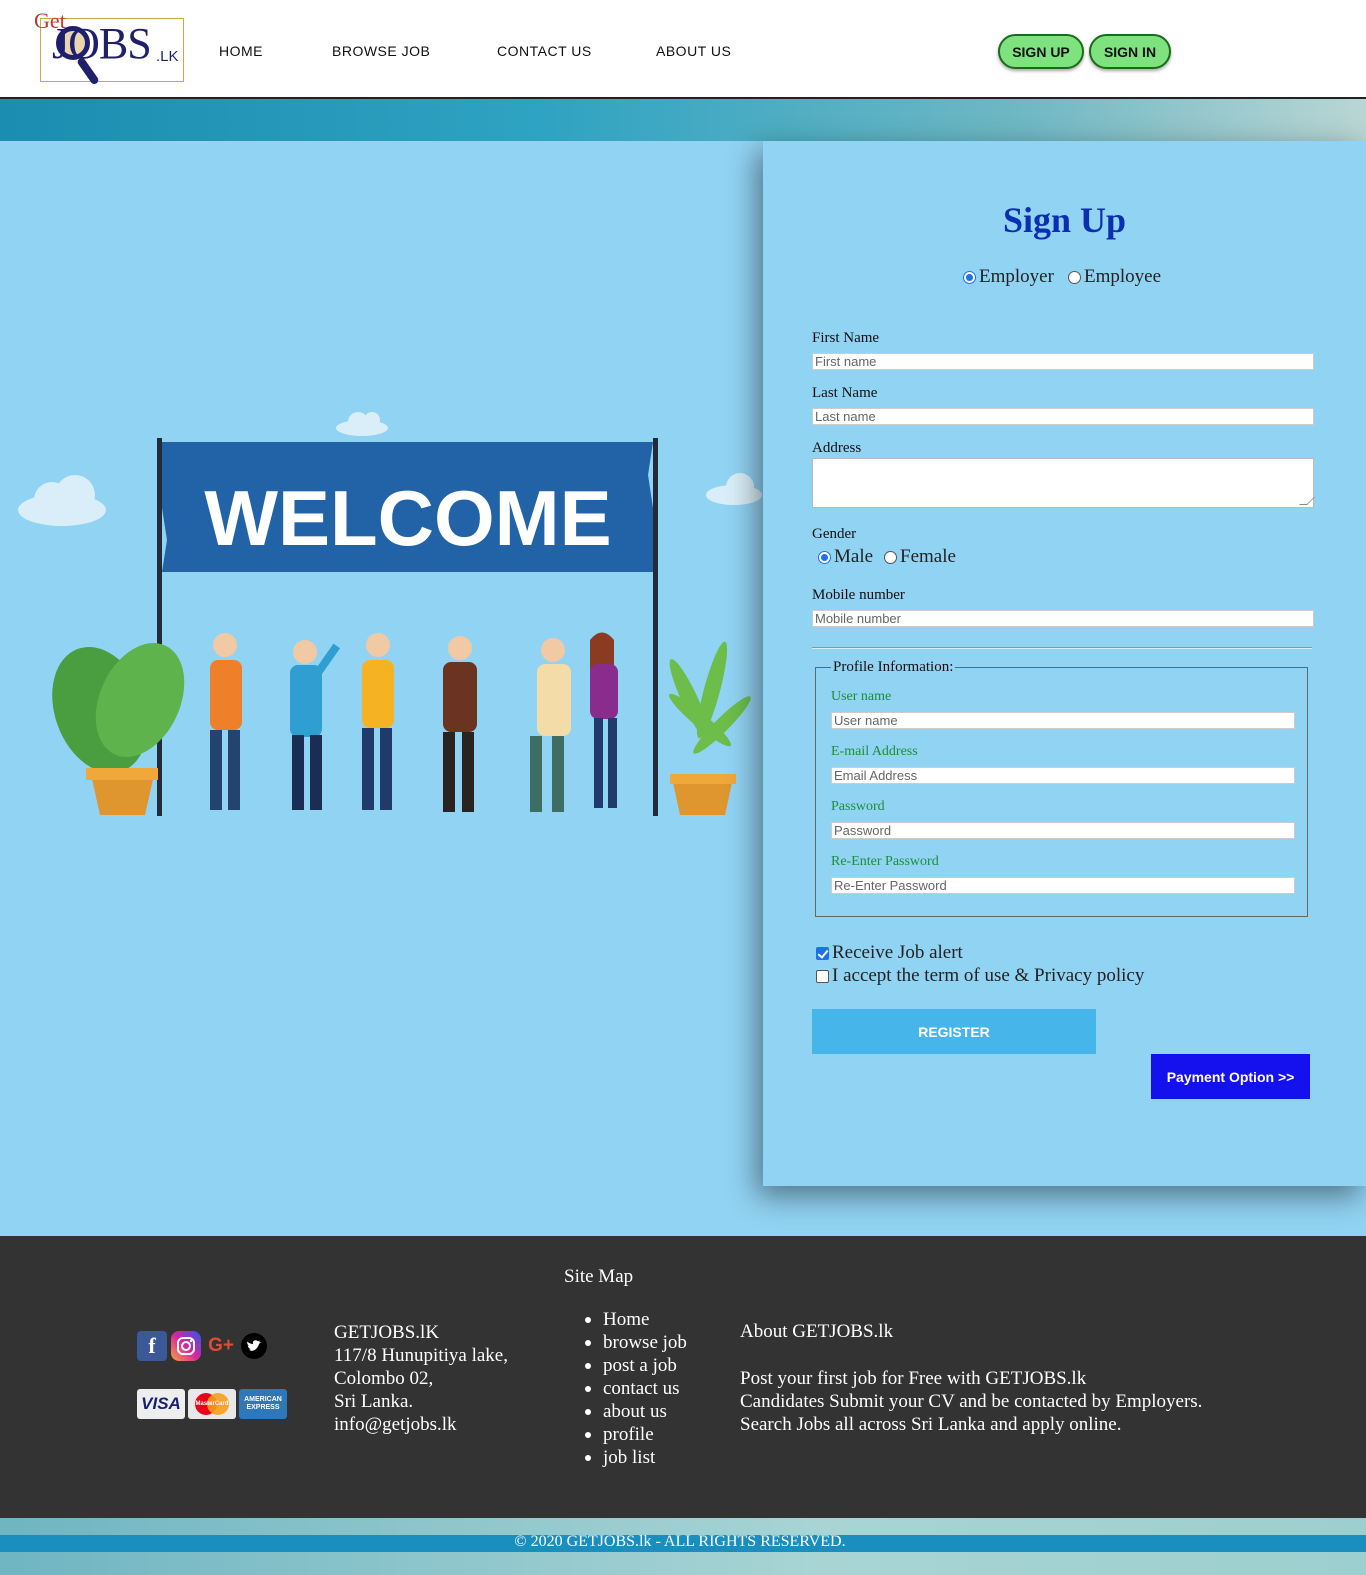 This screenshot has width=1366, height=1575. I want to click on job-alert-option: Receive Job alert, so click(889, 953).